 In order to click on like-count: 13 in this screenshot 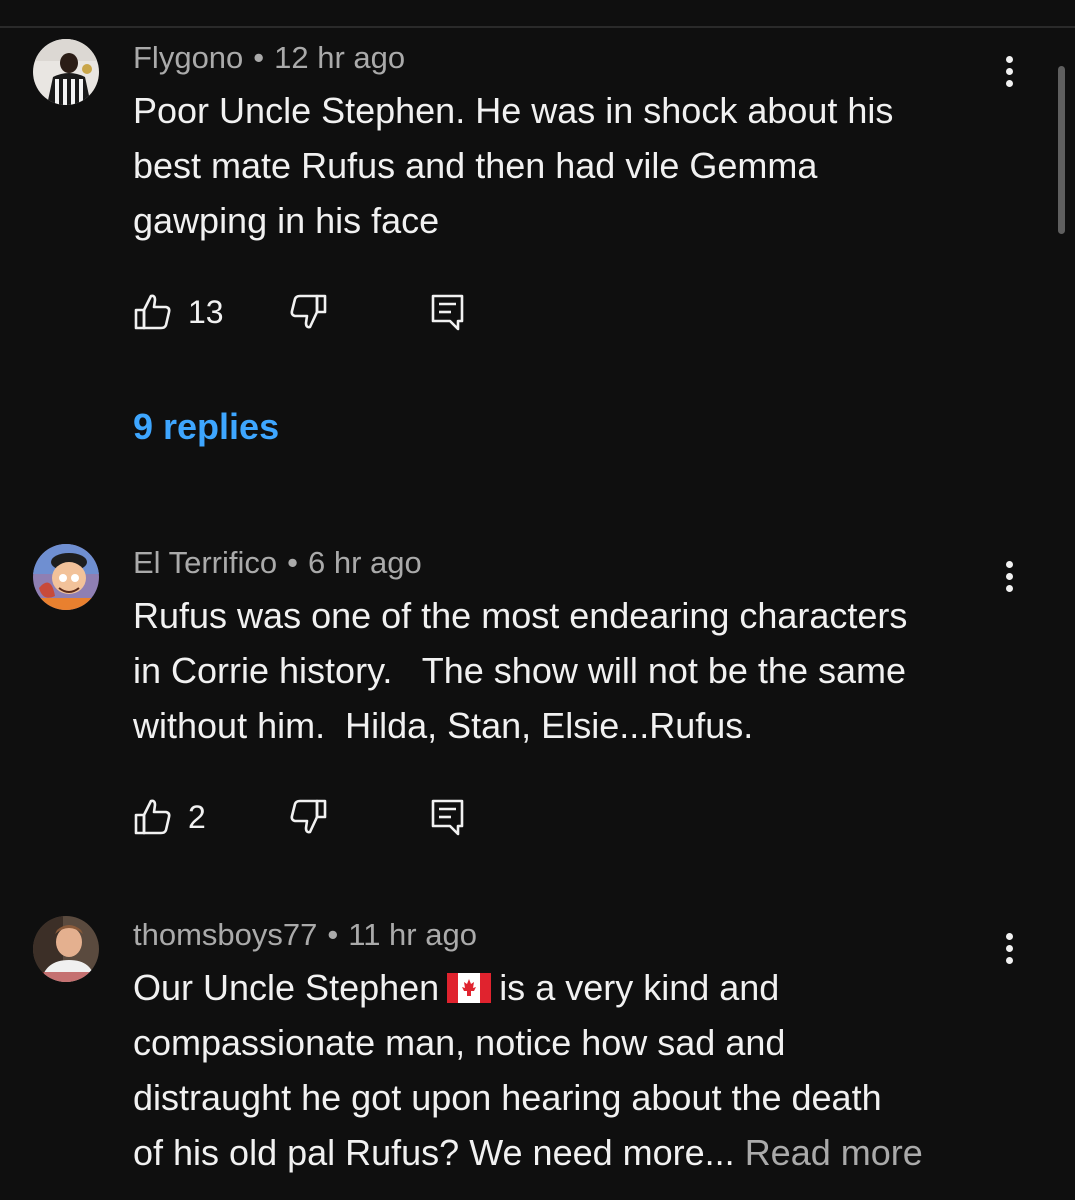, I will do `click(206, 312)`.